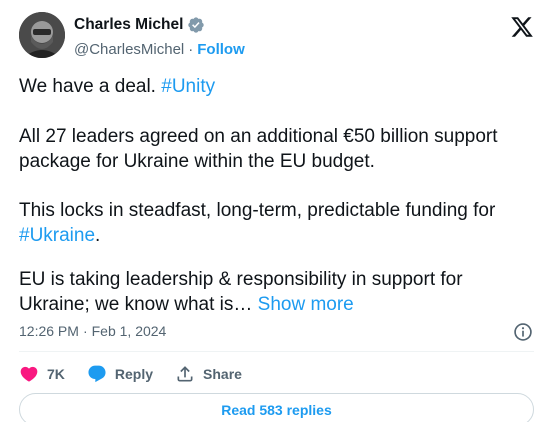 The height and width of the screenshot is (422, 550). What do you see at coordinates (188, 86) in the screenshot?
I see `hashtag-unity: #Unity` at bounding box center [188, 86].